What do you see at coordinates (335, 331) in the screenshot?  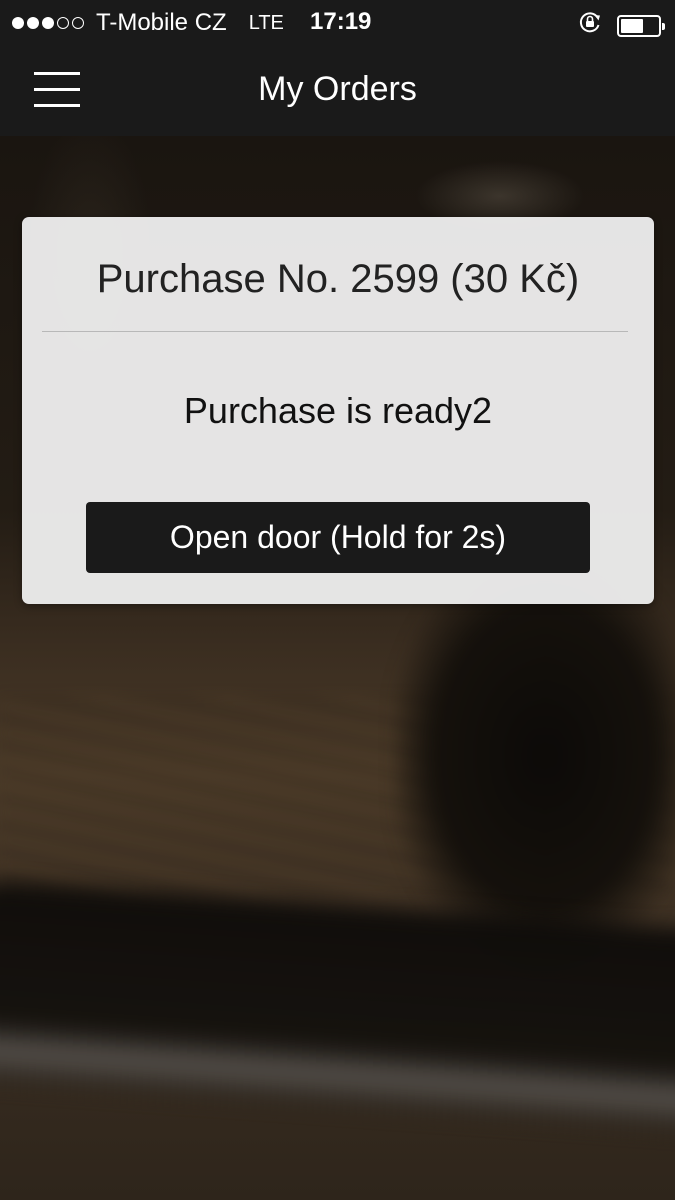 I see `card-divider` at bounding box center [335, 331].